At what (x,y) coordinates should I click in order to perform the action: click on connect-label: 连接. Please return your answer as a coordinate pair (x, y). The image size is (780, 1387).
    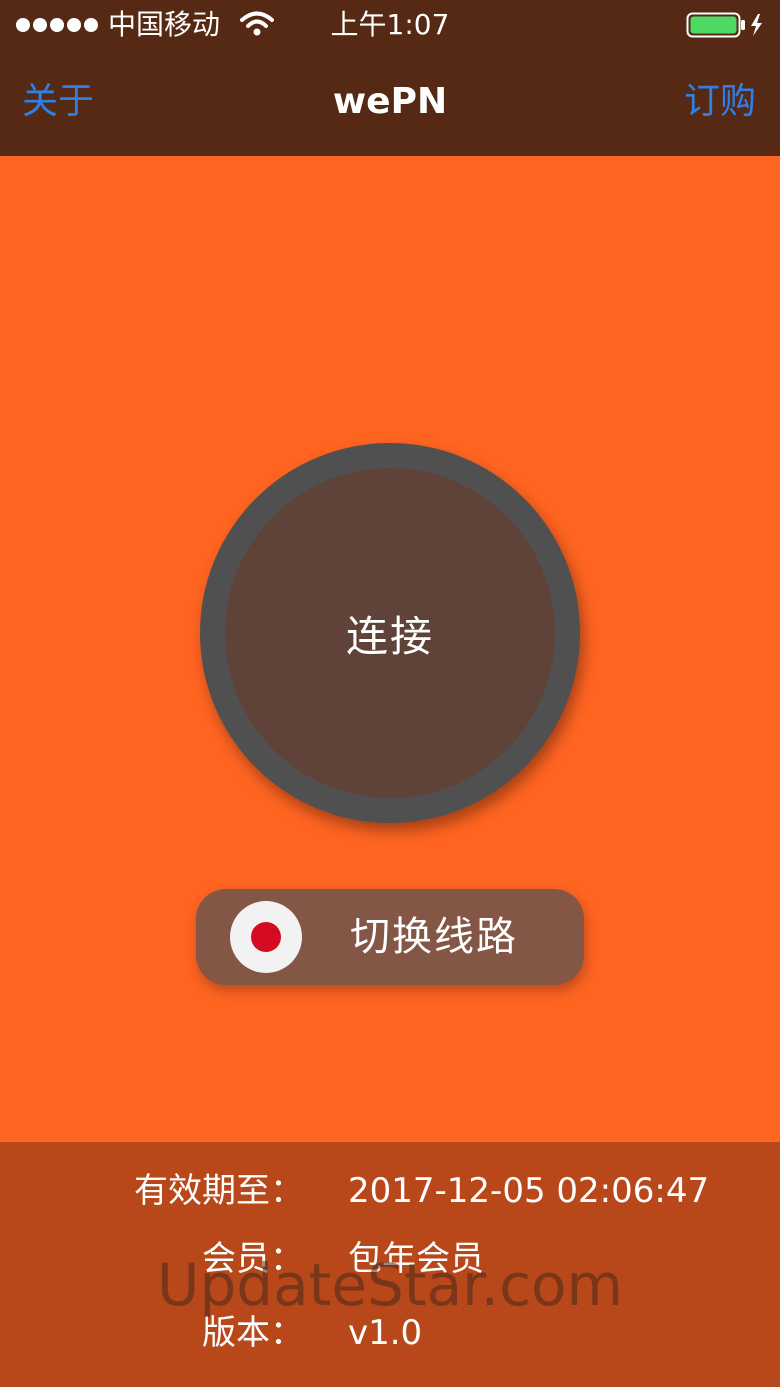
    Looking at the image, I should click on (389, 636).